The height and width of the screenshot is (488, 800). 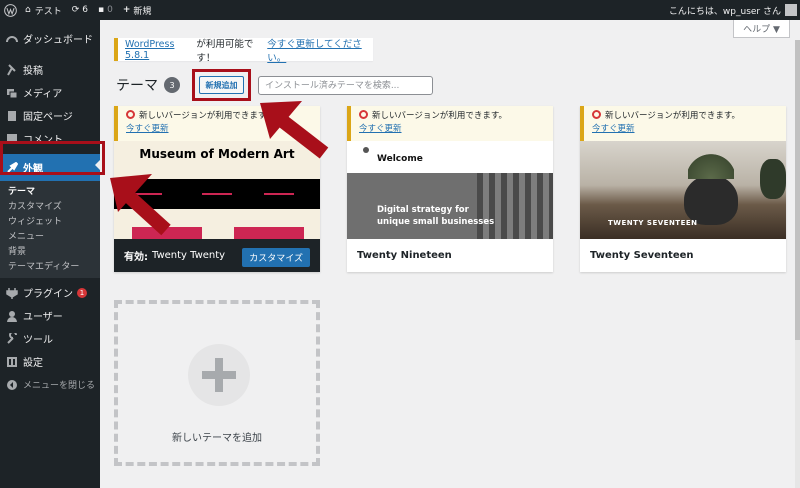 I want to click on collapse-icon, so click(x=12, y=384).